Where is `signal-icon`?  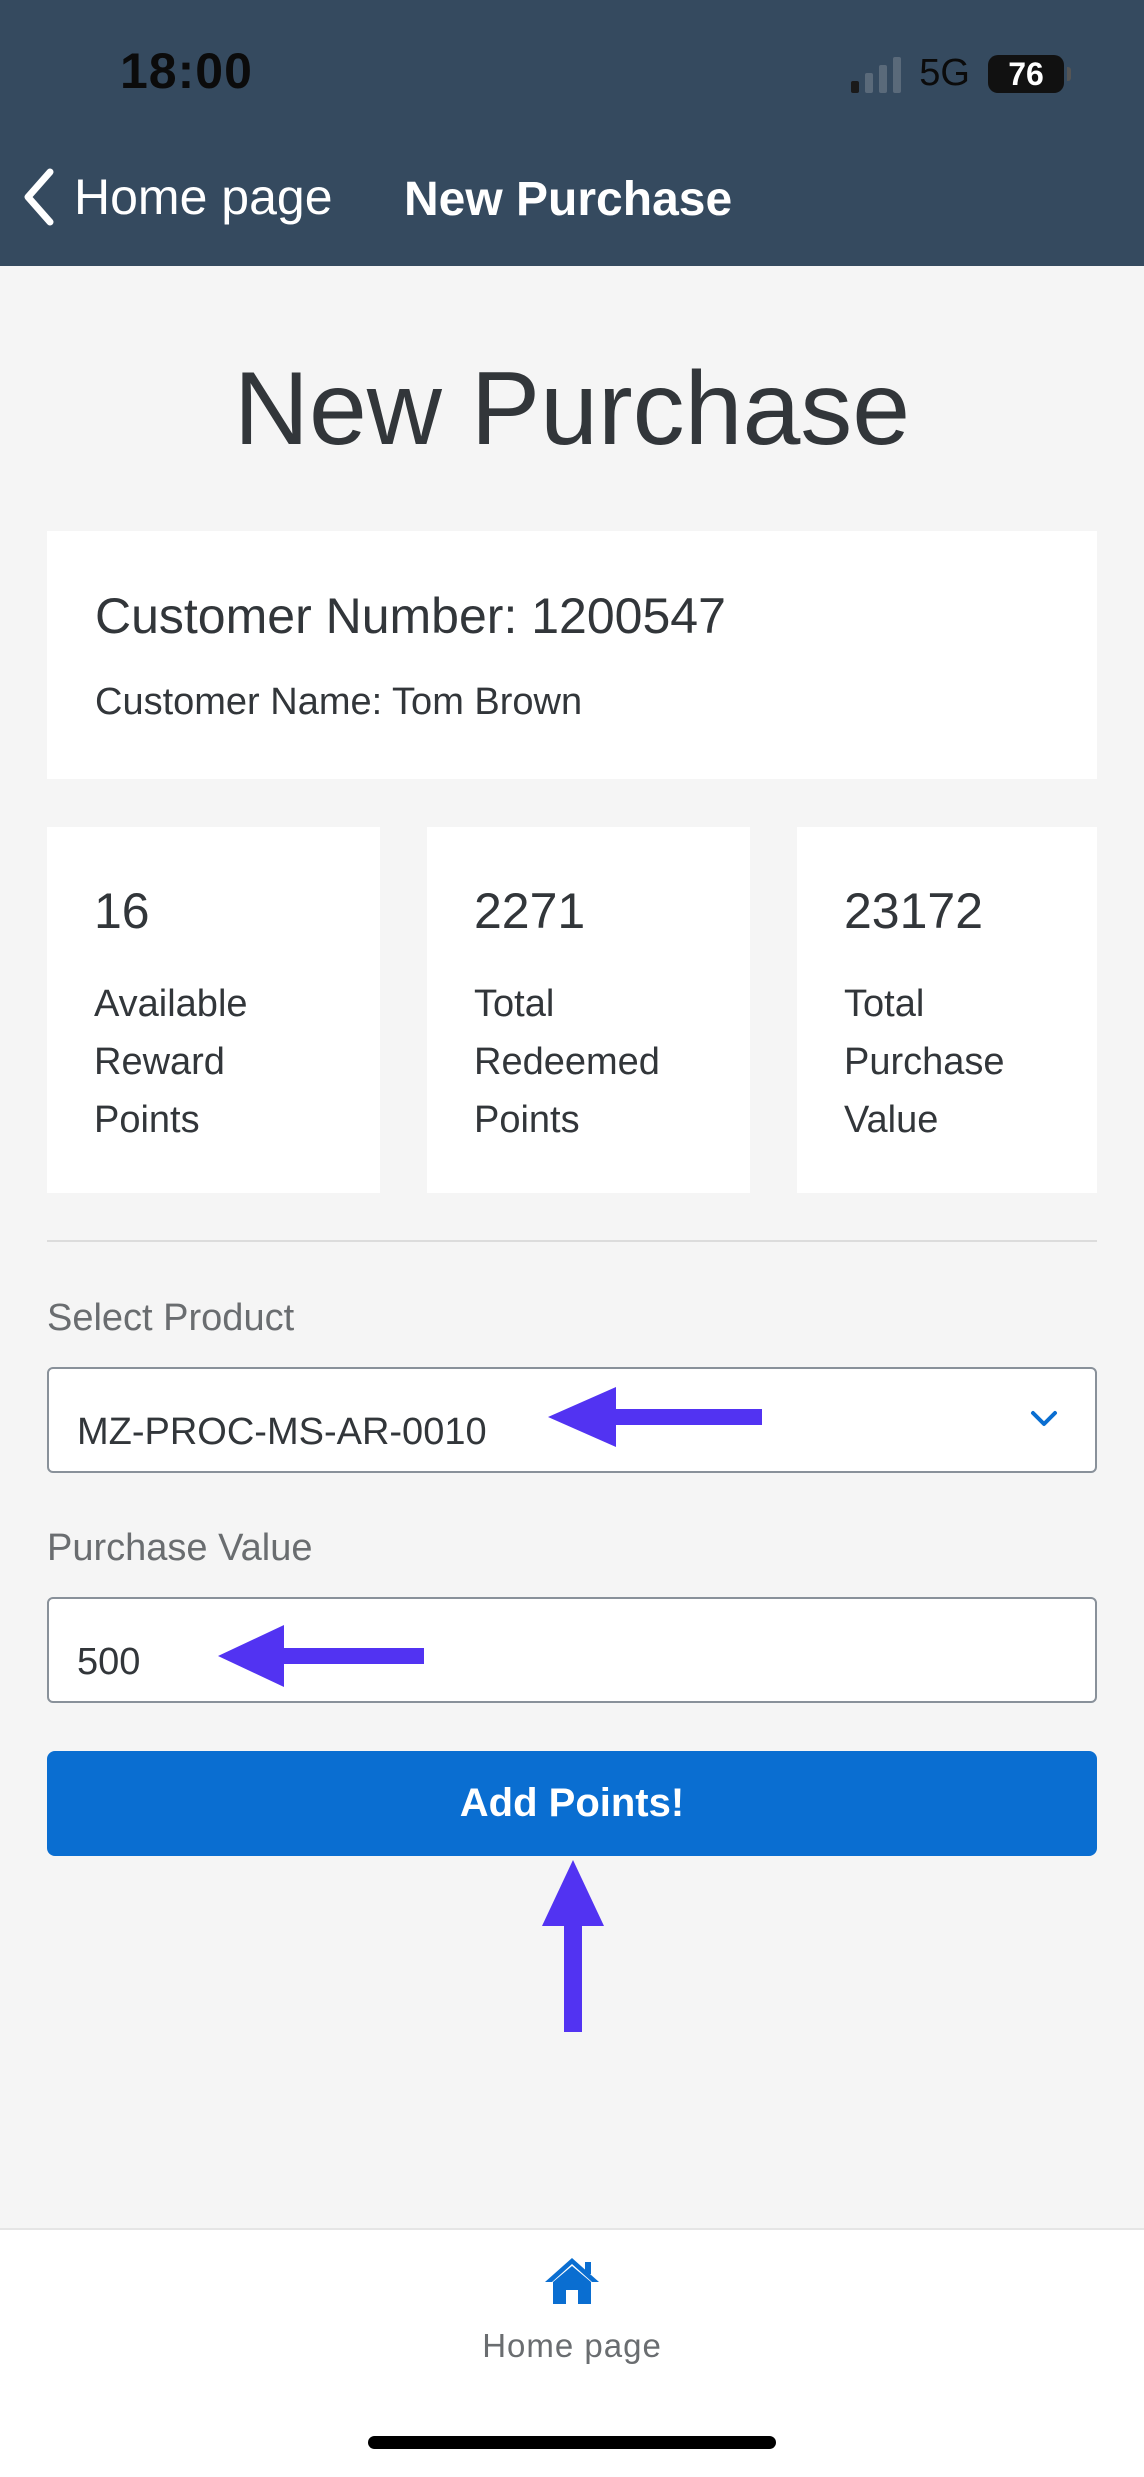 signal-icon is located at coordinates (876, 74).